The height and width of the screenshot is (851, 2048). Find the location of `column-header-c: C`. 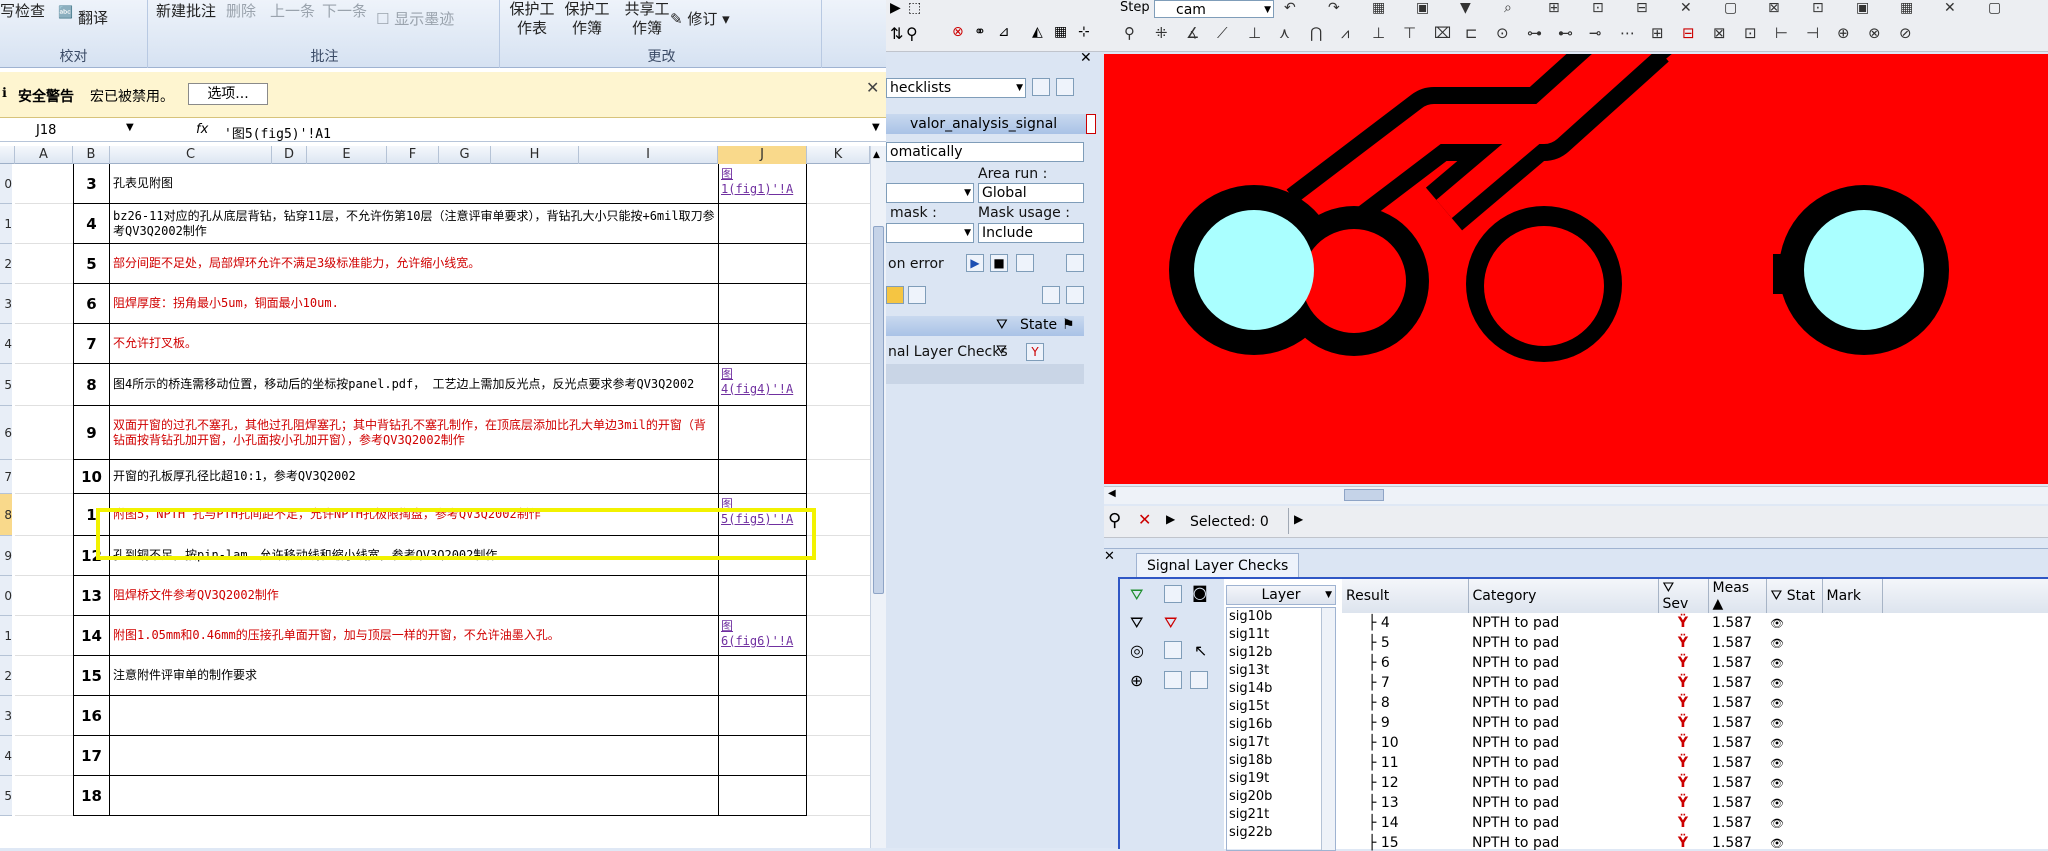

column-header-c: C is located at coordinates (191, 155).